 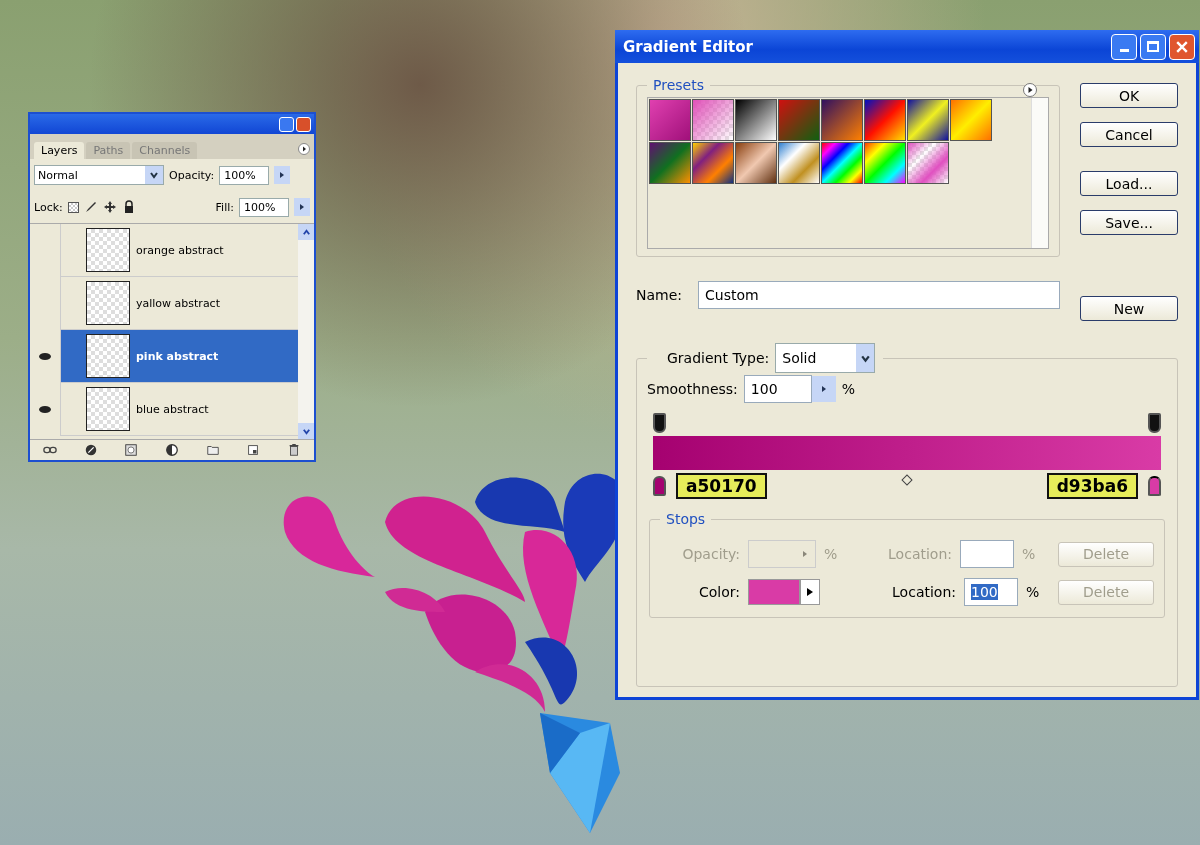 I want to click on layer-row: blue abstract, so click(x=179, y=409).